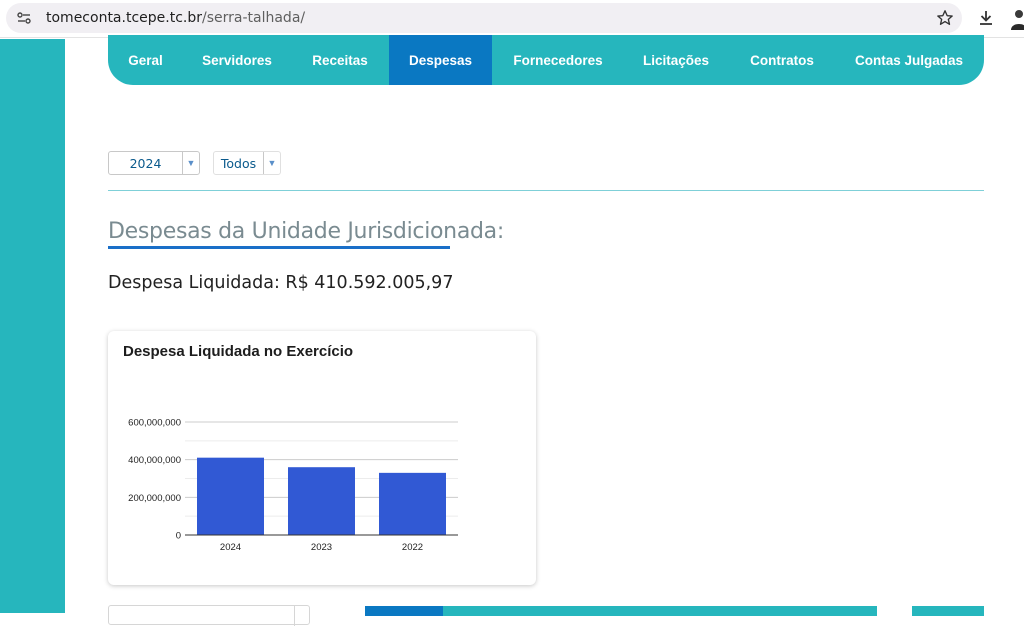 This screenshot has width=1024, height=626. Describe the element at coordinates (321, 547) in the screenshot. I see `x-tick-label: 2023` at that location.